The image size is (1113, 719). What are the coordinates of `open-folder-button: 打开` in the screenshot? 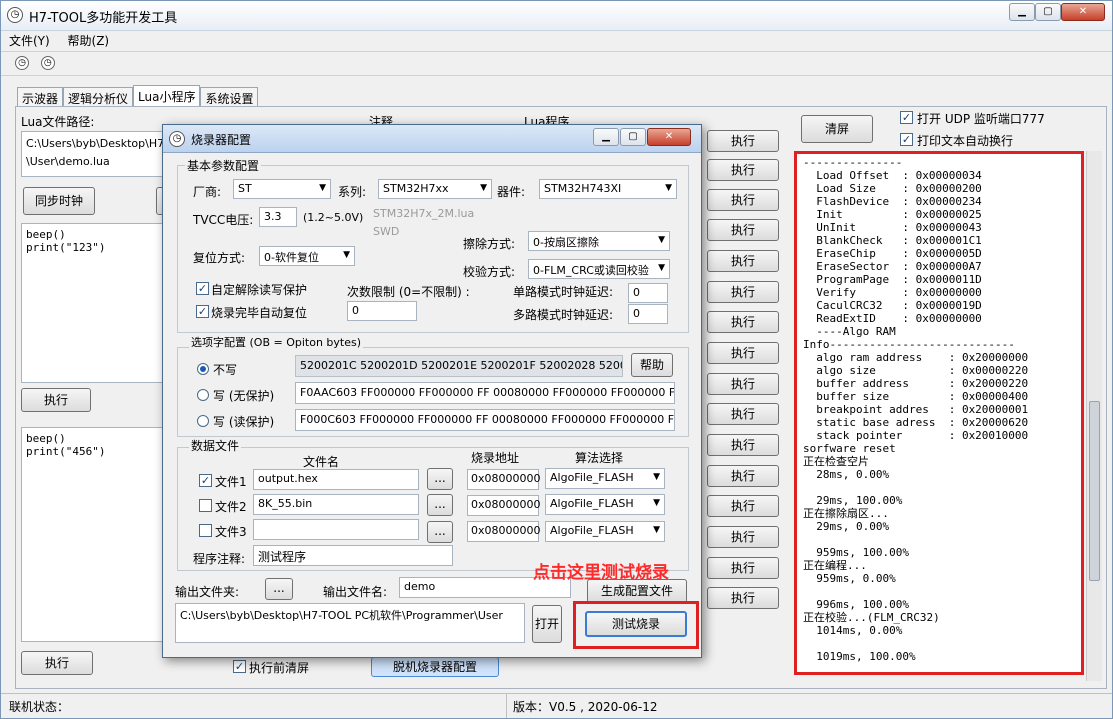 It's located at (547, 624).